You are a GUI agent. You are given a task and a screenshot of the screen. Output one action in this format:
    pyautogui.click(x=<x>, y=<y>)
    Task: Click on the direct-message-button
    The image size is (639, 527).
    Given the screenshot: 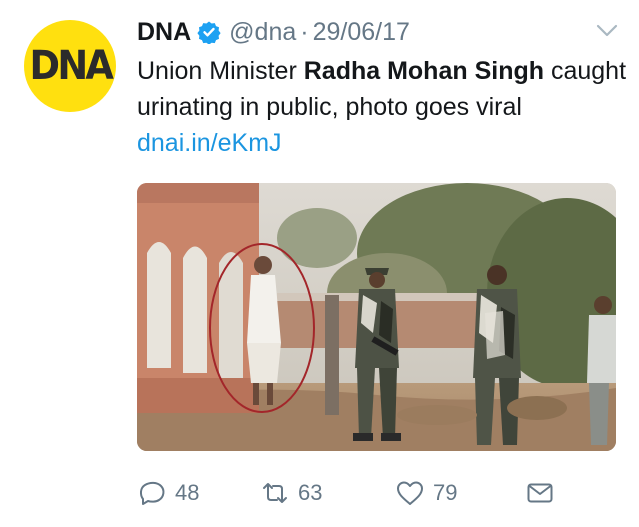 What is the action you would take?
    pyautogui.click(x=544, y=493)
    